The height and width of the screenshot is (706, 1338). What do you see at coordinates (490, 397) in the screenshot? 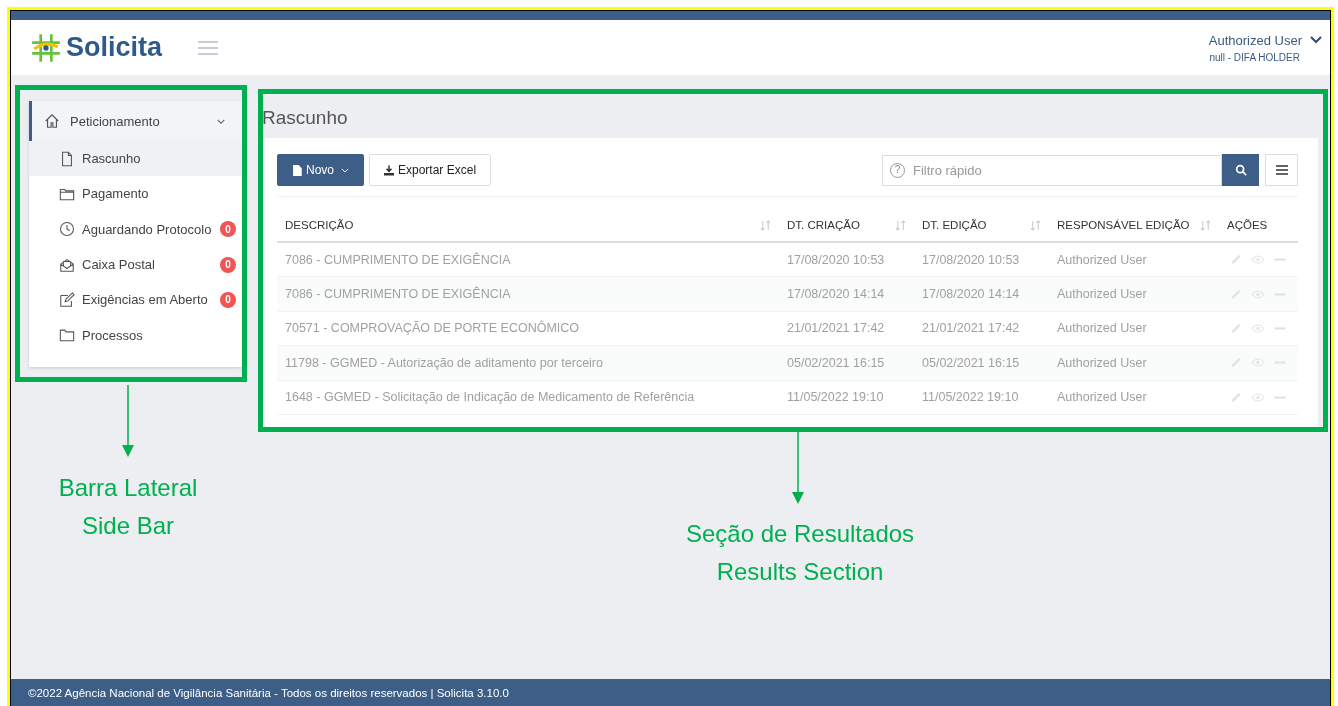
I see `table-cell: 1648 - GGMED - Solicitação de Indicação de Medicamento de Referência` at bounding box center [490, 397].